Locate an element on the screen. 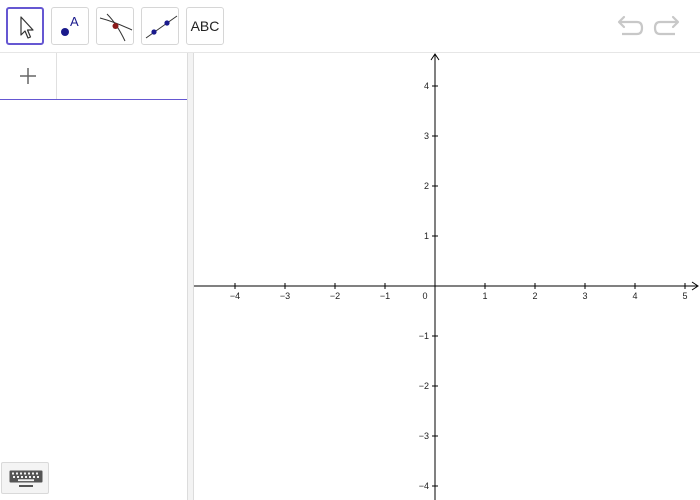 The image size is (700, 500). line-tool-button is located at coordinates (160, 26).